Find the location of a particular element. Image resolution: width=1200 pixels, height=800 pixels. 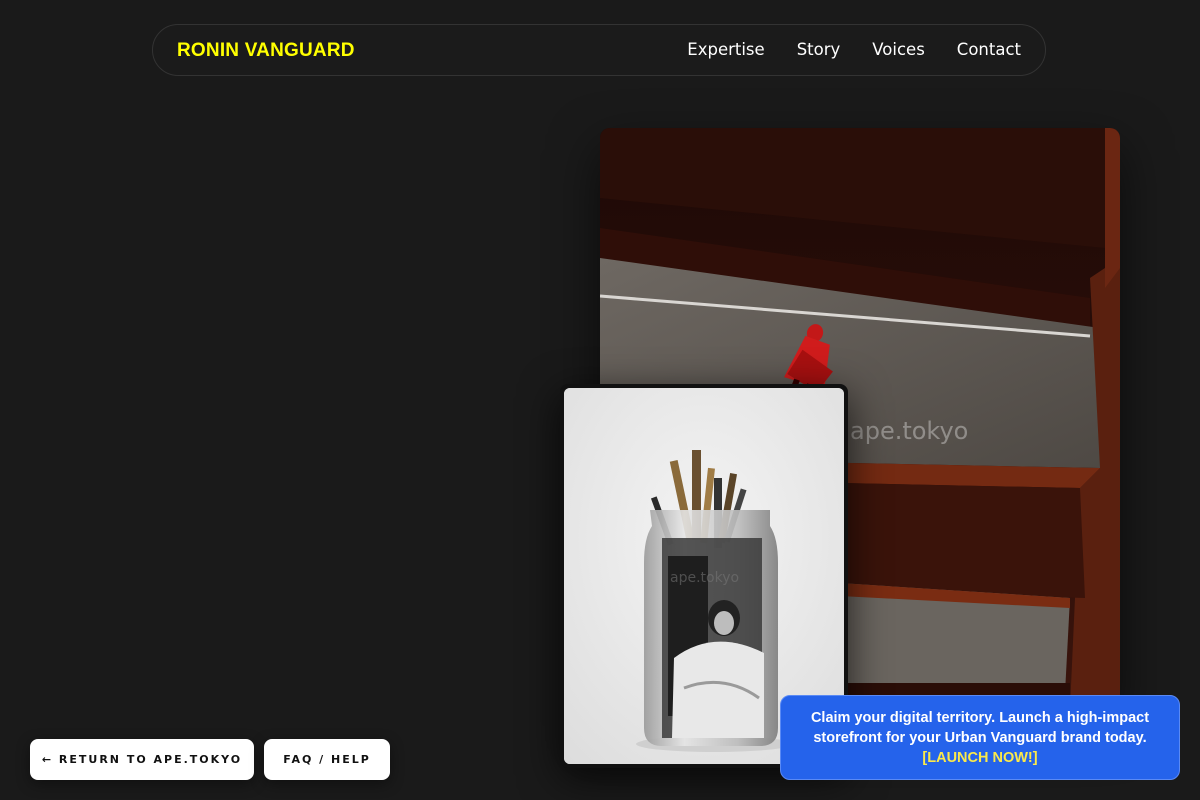

nav-link-expertise: Expertise is located at coordinates (725, 49).